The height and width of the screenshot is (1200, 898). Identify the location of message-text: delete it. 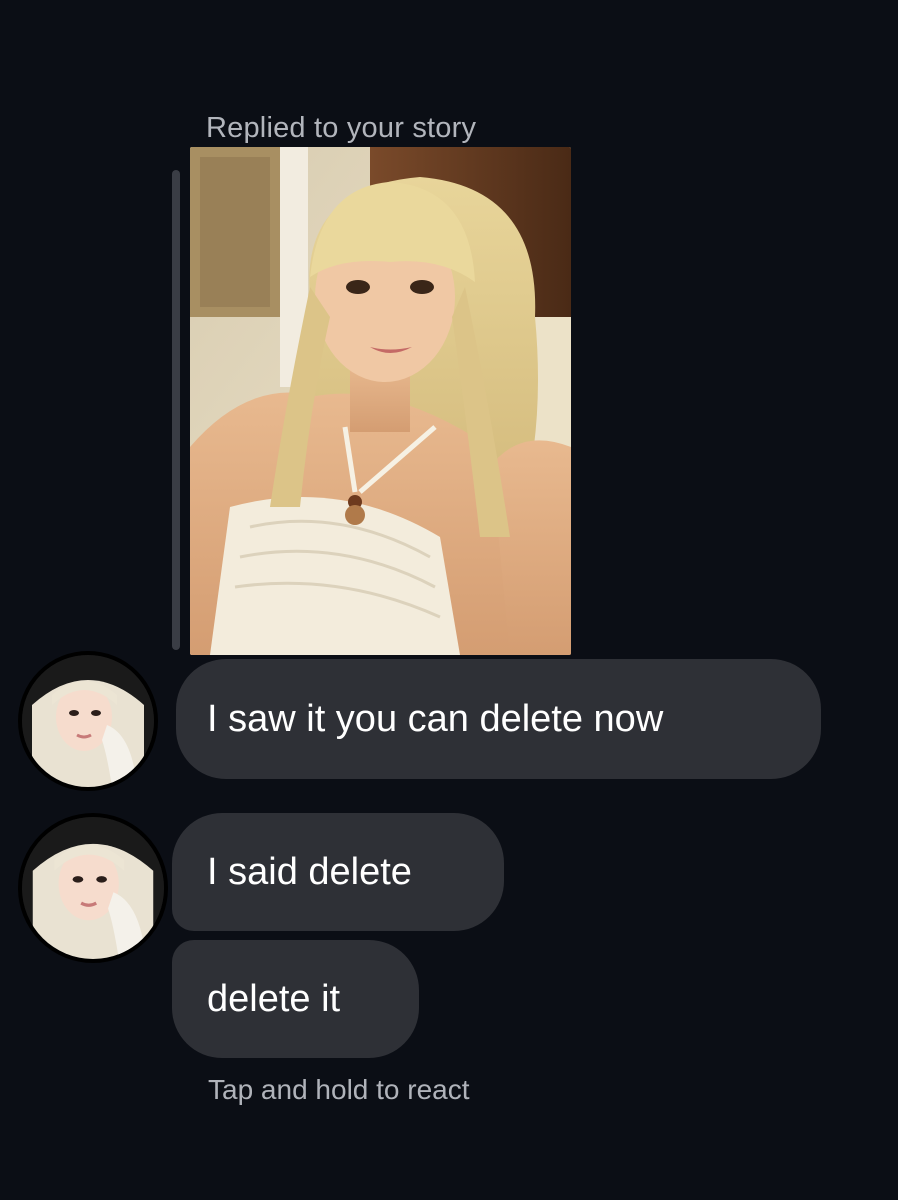
(274, 999).